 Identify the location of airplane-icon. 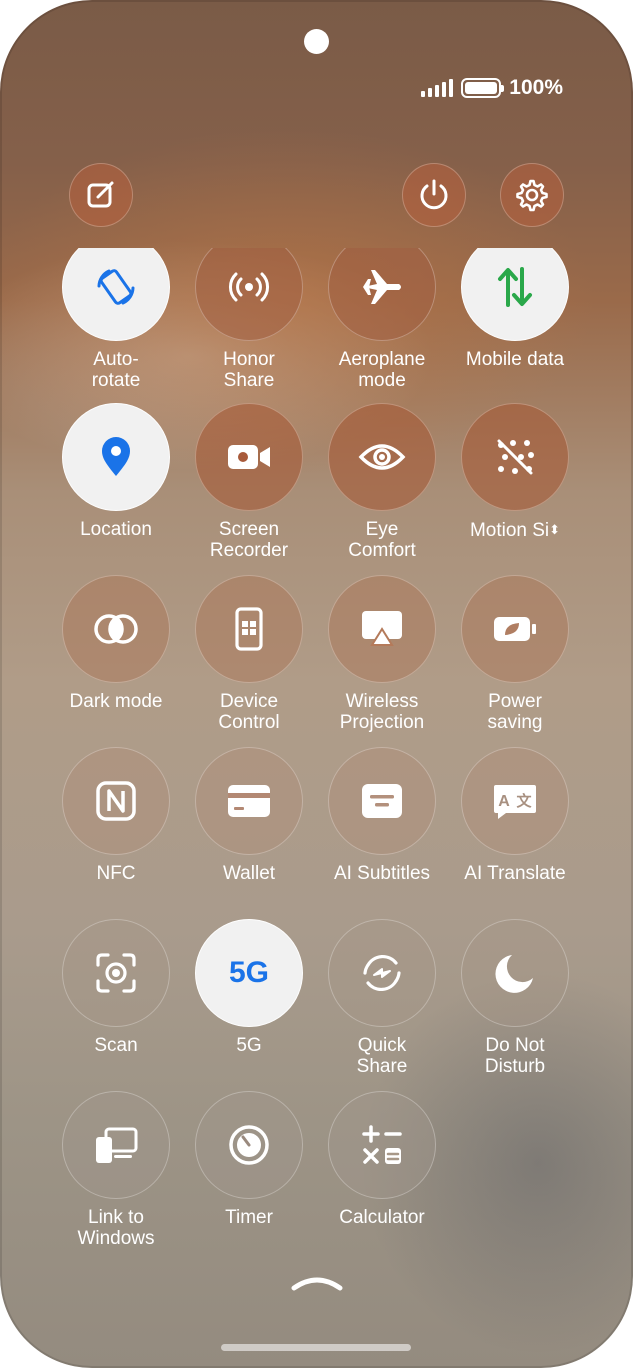
(382, 287).